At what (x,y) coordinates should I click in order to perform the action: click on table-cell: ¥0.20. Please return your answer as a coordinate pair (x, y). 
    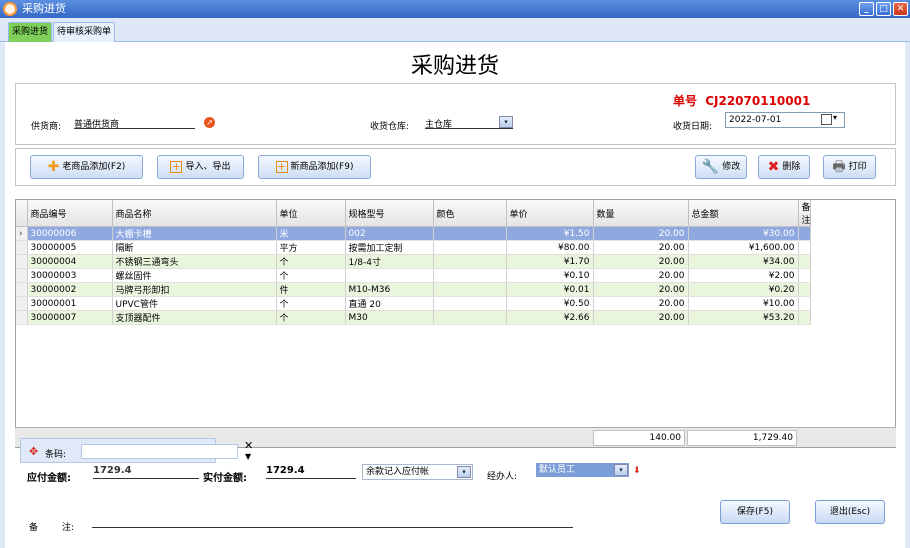
    Looking at the image, I should click on (743, 289).